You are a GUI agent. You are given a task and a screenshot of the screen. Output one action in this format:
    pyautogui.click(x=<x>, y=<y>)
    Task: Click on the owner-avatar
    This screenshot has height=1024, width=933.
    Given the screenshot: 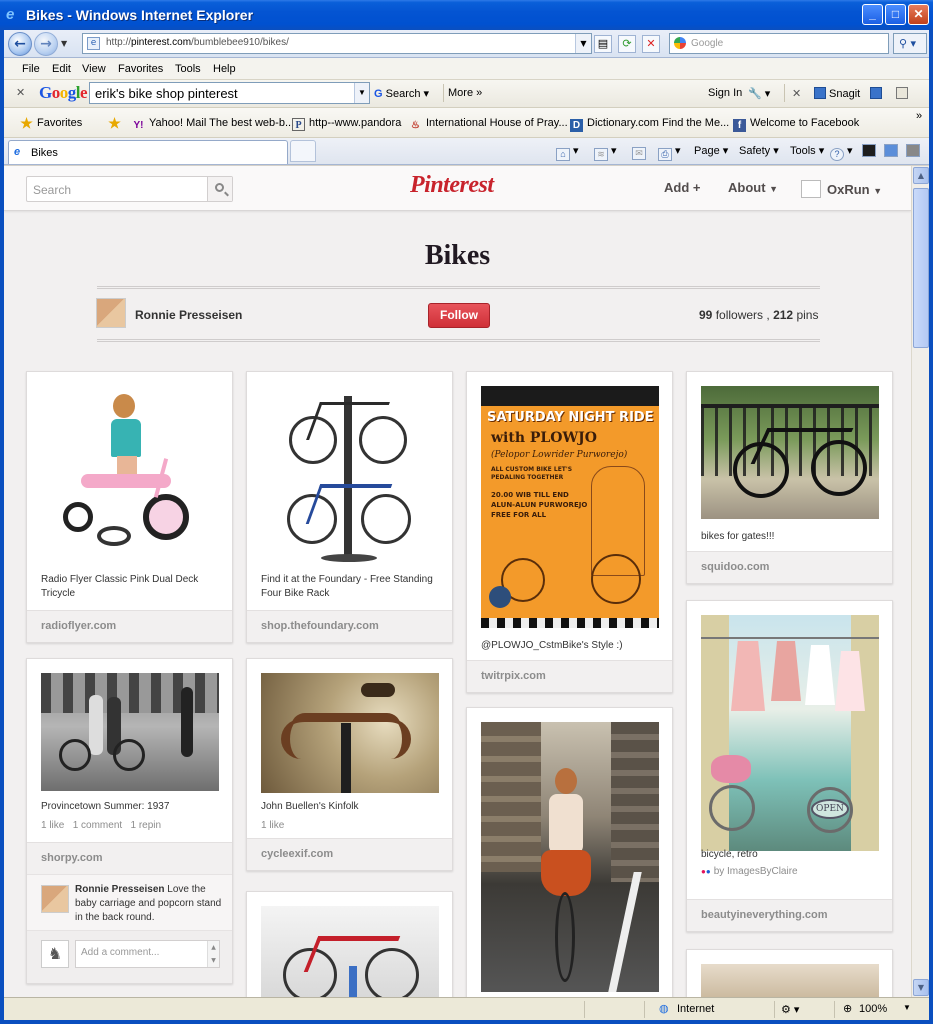 What is the action you would take?
    pyautogui.click(x=111, y=313)
    